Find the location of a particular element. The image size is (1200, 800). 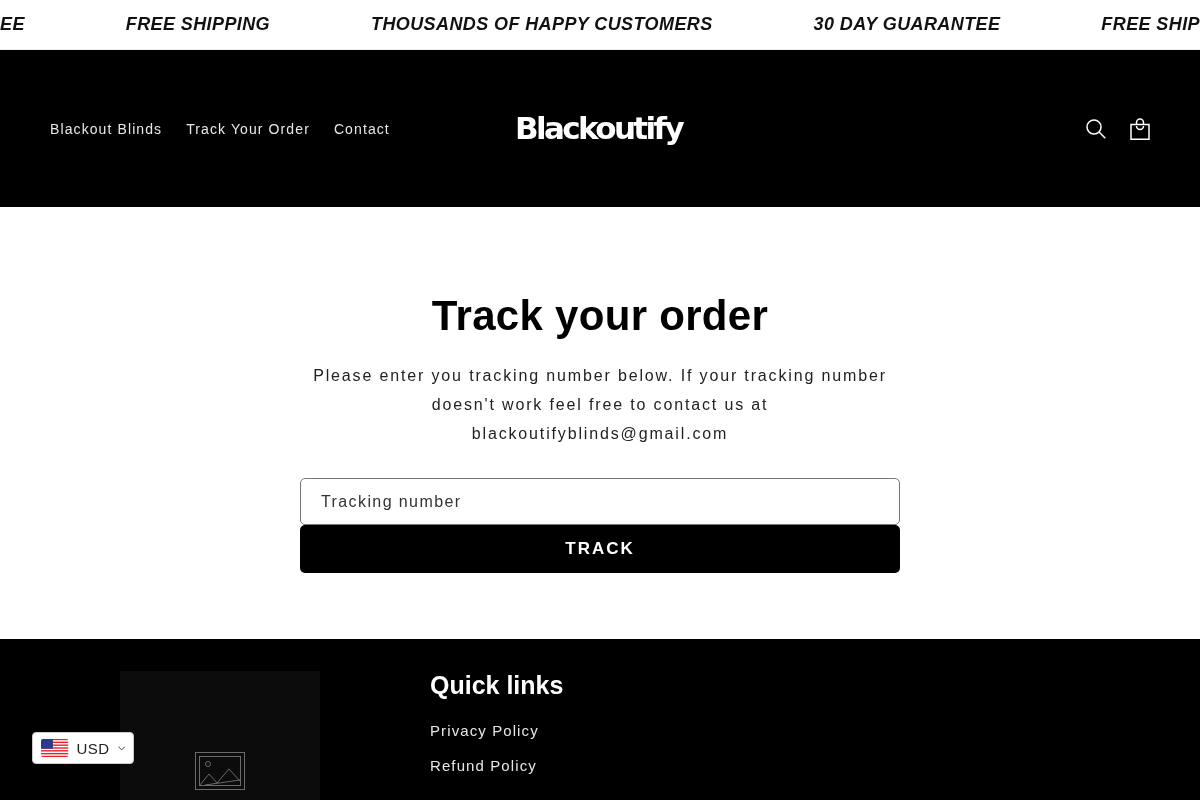

quick-links-heading: Quick links is located at coordinates (497, 685).